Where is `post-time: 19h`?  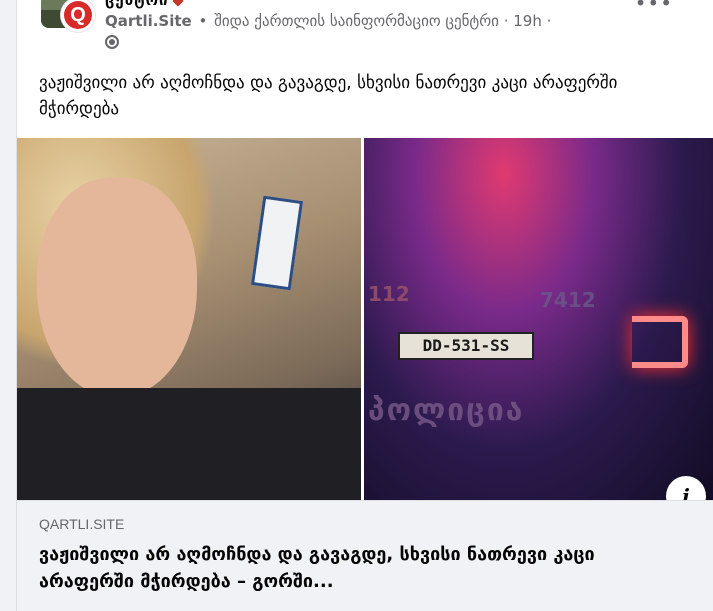
post-time: 19h is located at coordinates (527, 21).